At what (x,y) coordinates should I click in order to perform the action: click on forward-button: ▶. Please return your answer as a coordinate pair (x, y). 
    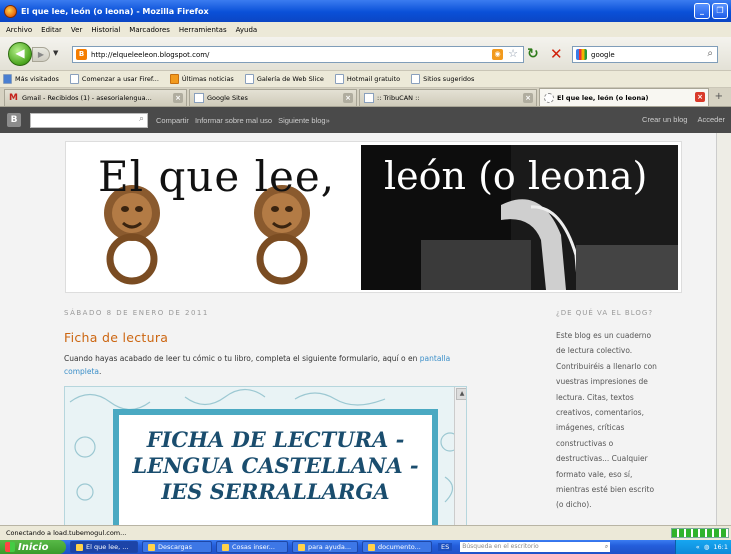
    Looking at the image, I should click on (41, 54).